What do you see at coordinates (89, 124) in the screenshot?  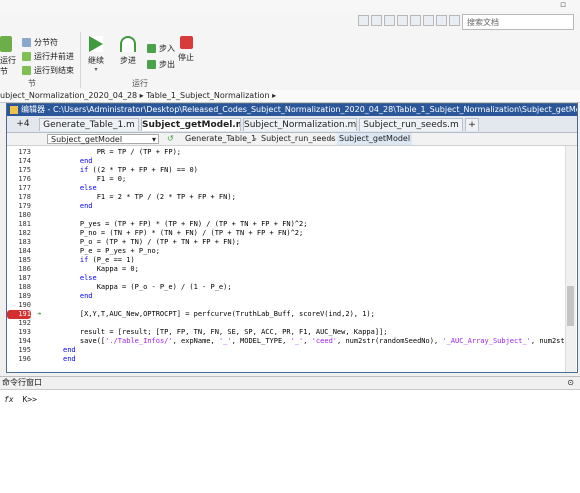 I see `tab-generate-table: Generate_Table_1.m` at bounding box center [89, 124].